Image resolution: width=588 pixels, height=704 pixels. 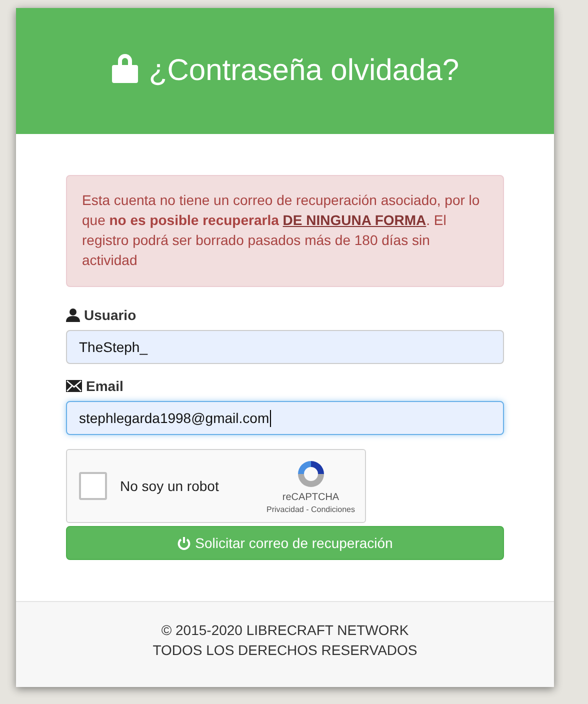 What do you see at coordinates (110, 315) in the screenshot?
I see `field-label: Usuario` at bounding box center [110, 315].